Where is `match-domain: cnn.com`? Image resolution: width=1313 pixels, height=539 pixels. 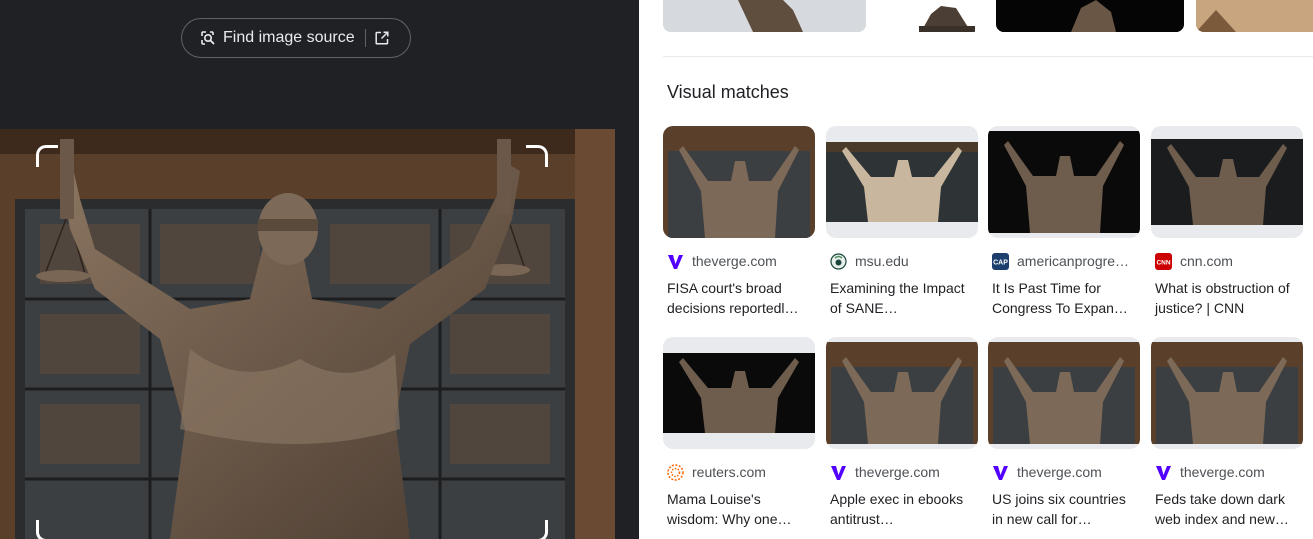
match-domain: cnn.com is located at coordinates (1206, 261).